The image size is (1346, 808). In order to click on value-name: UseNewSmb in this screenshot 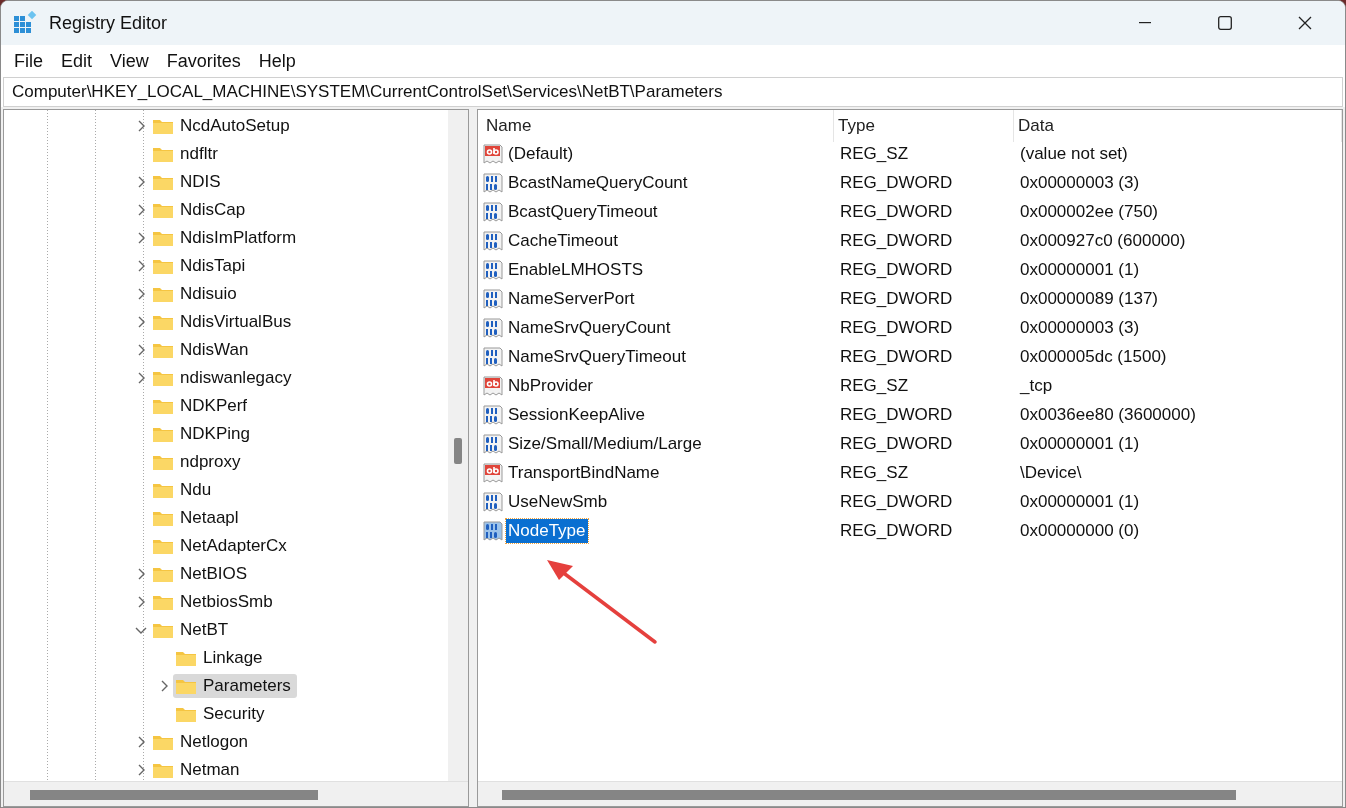, I will do `click(558, 501)`.